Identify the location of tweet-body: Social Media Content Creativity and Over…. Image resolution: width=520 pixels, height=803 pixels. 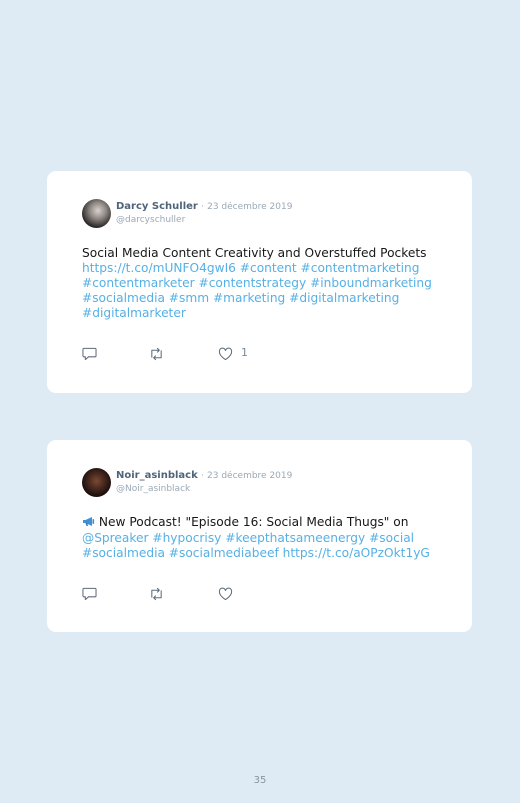
(254, 253).